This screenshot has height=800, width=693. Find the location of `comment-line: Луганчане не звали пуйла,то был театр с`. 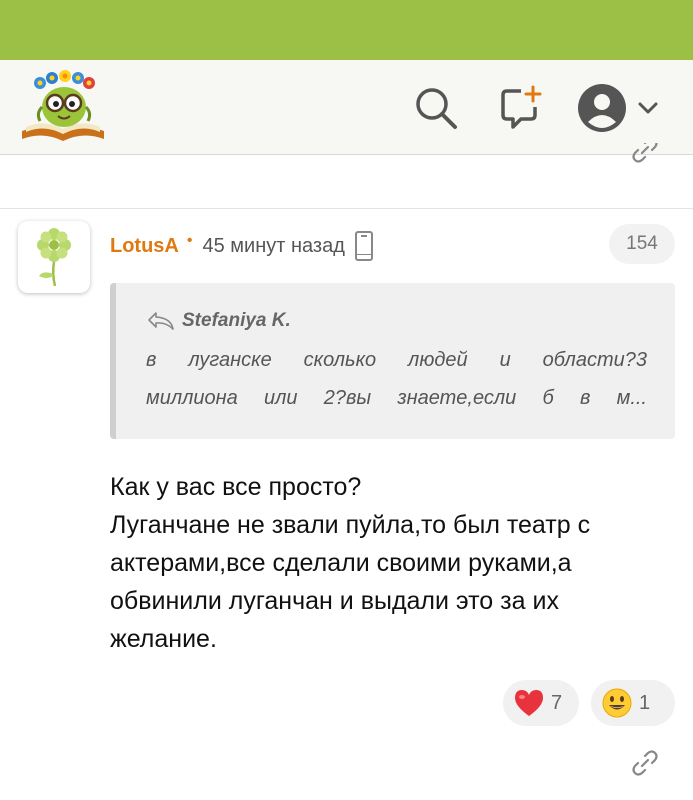

comment-line: Луганчане не звали пуйла,то был театр с is located at coordinates (350, 525).